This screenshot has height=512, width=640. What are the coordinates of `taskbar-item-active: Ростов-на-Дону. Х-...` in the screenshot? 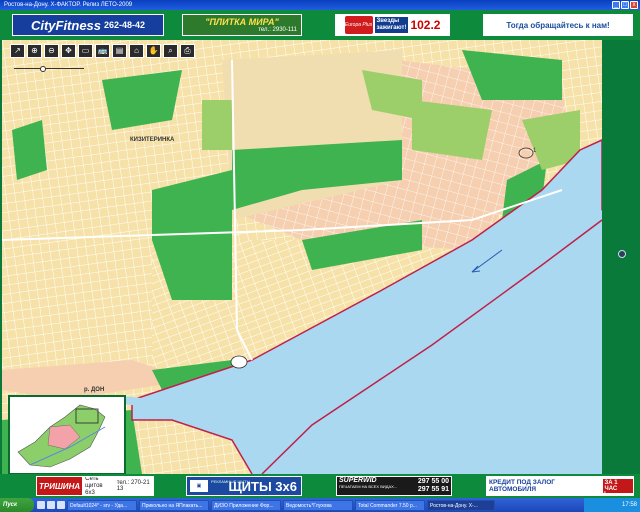 It's located at (461, 505).